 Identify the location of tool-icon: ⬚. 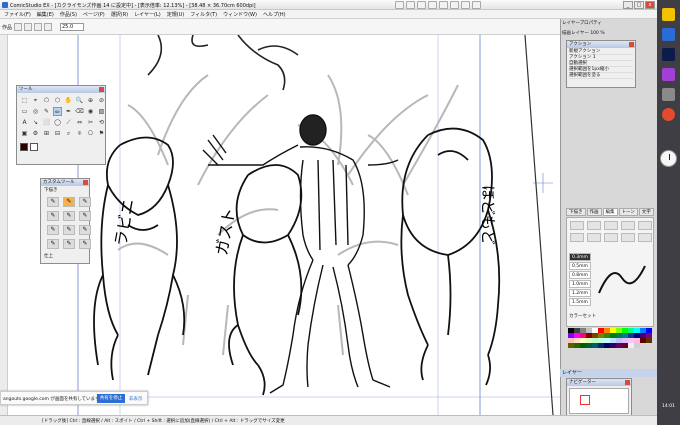
(24, 100).